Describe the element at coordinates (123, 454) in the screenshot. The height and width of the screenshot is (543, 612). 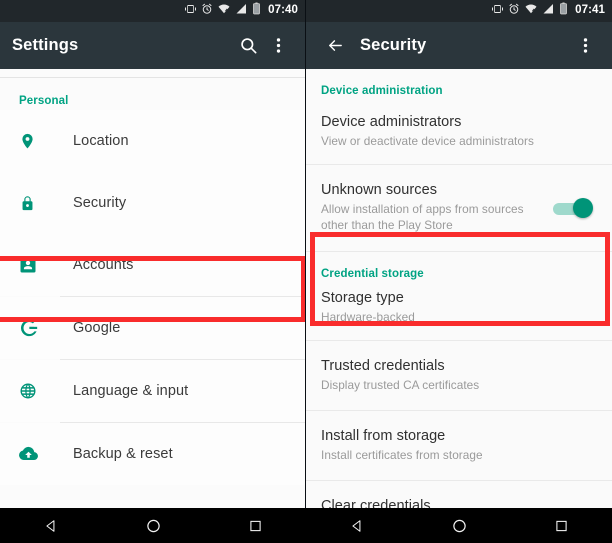
I see `sidebar-item-label: Backup & reset` at that location.